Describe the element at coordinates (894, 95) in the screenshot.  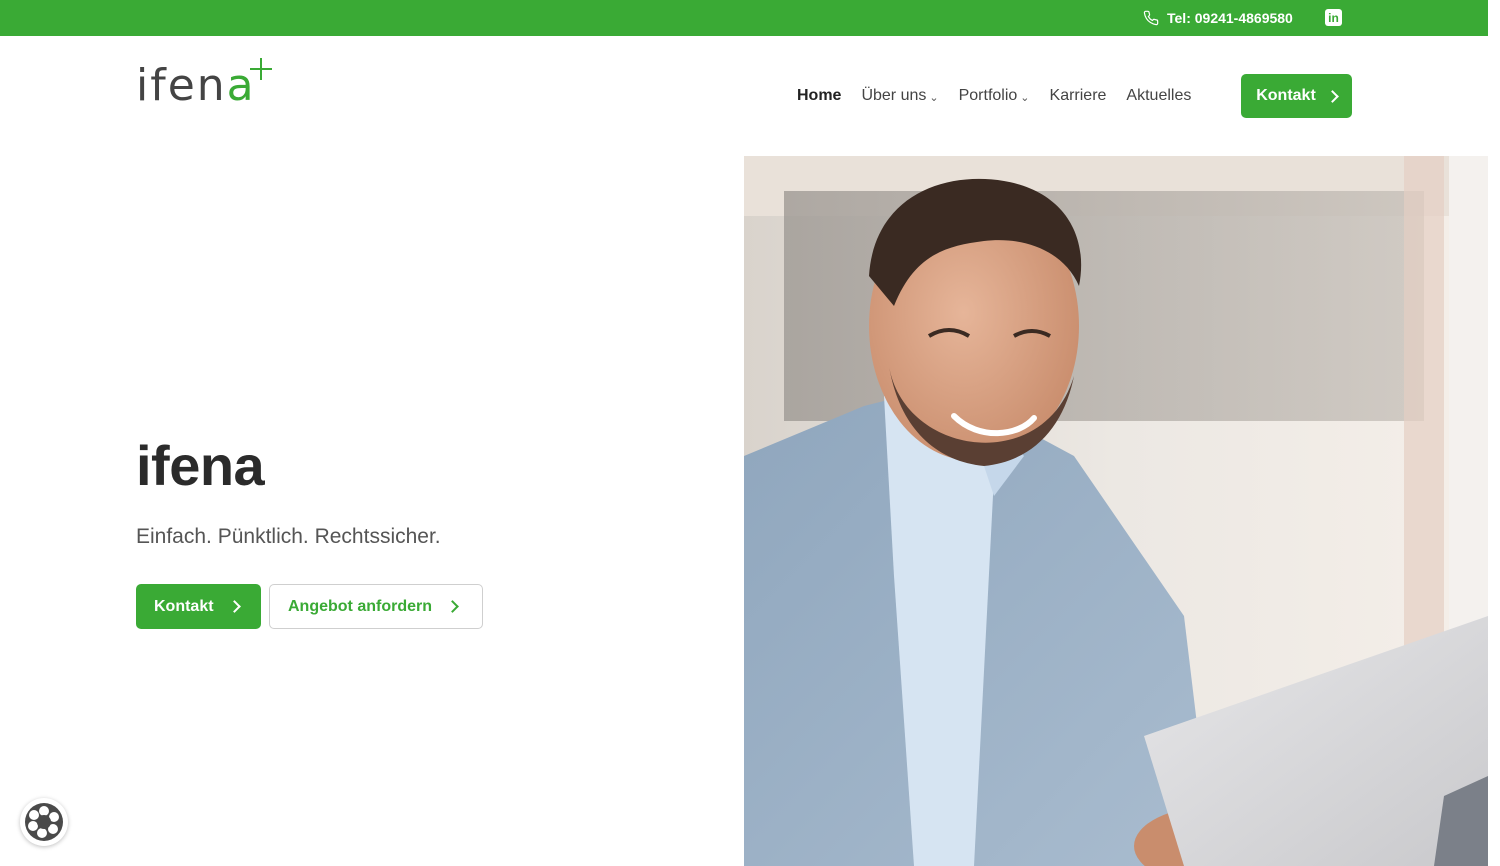
I see `nav-label: Über uns` at that location.